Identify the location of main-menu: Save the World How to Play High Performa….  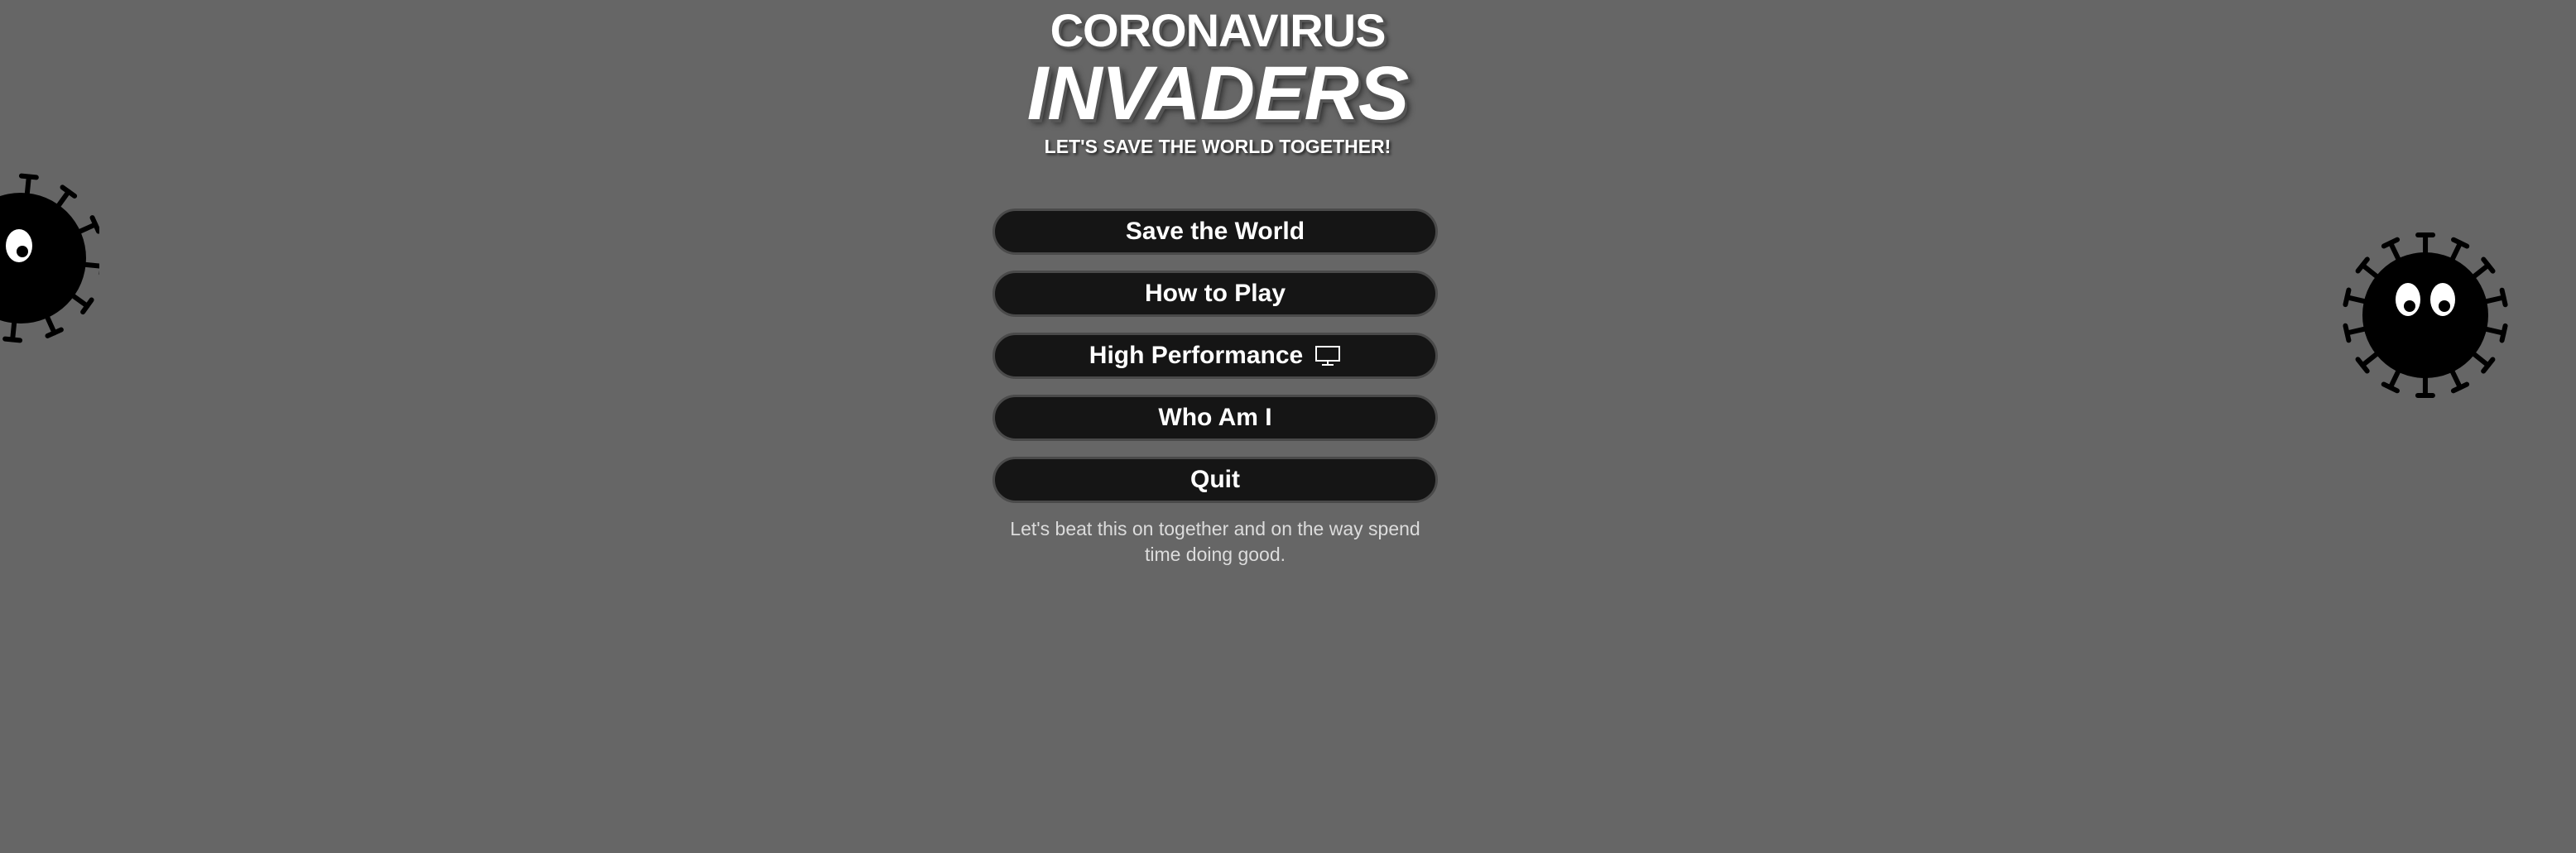
(1215, 363).